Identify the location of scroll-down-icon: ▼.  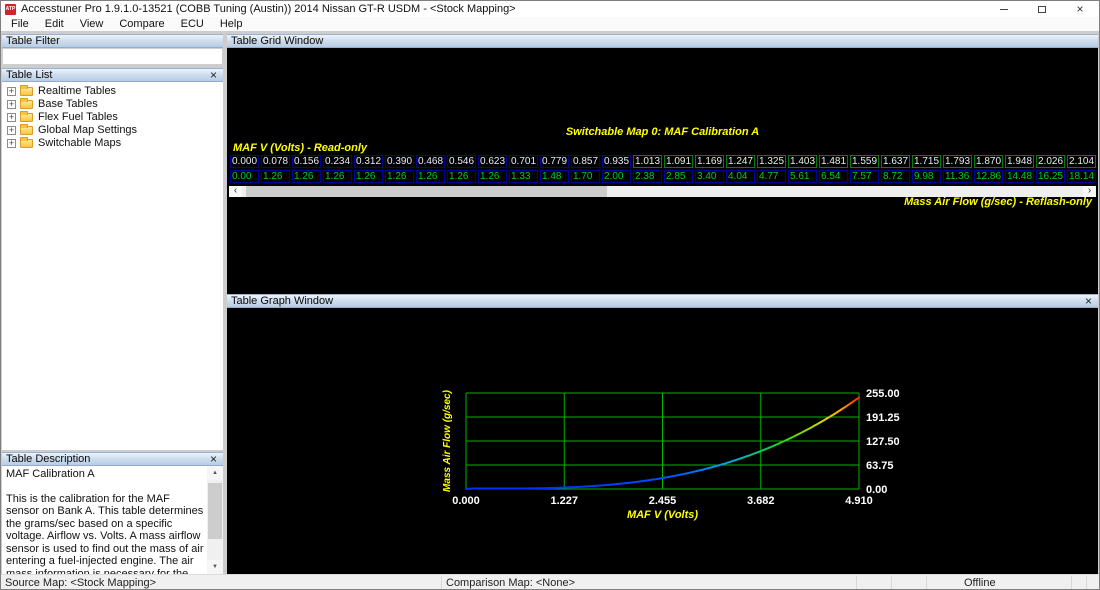
(215, 567).